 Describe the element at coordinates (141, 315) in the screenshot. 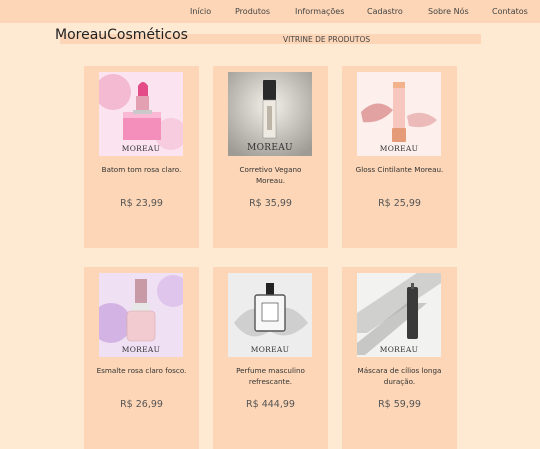

I see `nail-polish-image: MOREAU` at that location.